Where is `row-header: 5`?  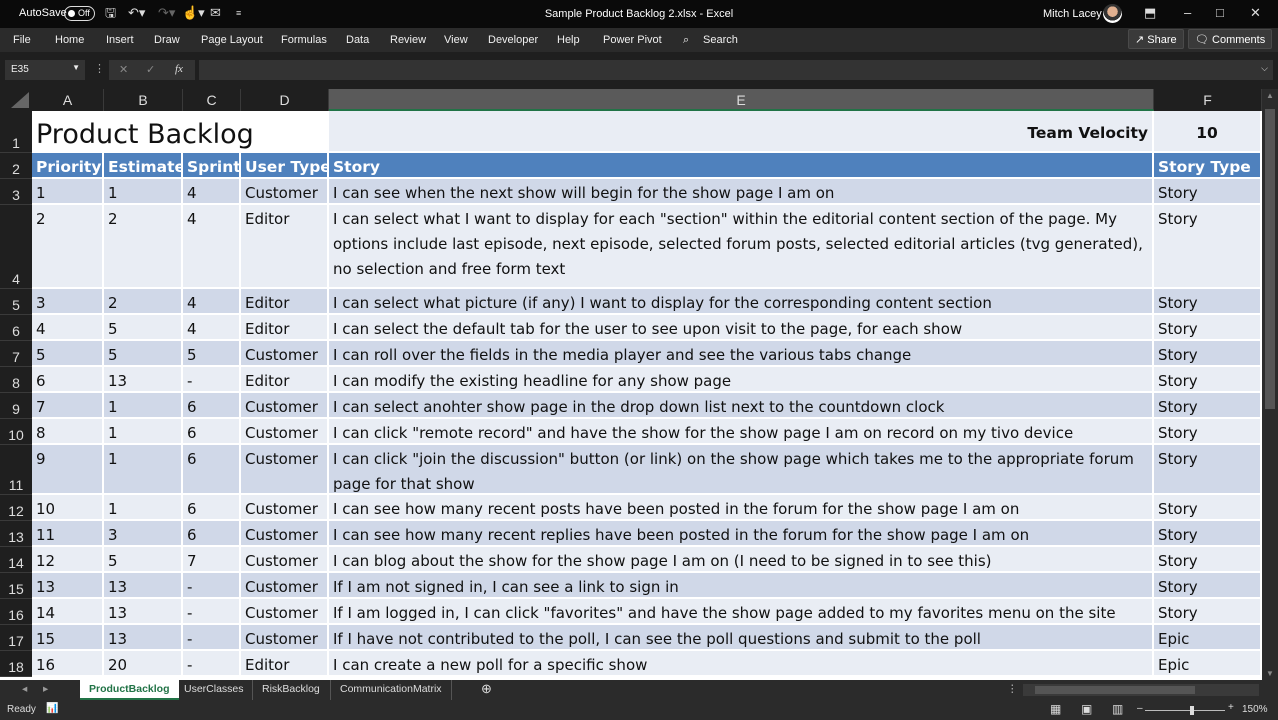
row-header: 5 is located at coordinates (16, 302).